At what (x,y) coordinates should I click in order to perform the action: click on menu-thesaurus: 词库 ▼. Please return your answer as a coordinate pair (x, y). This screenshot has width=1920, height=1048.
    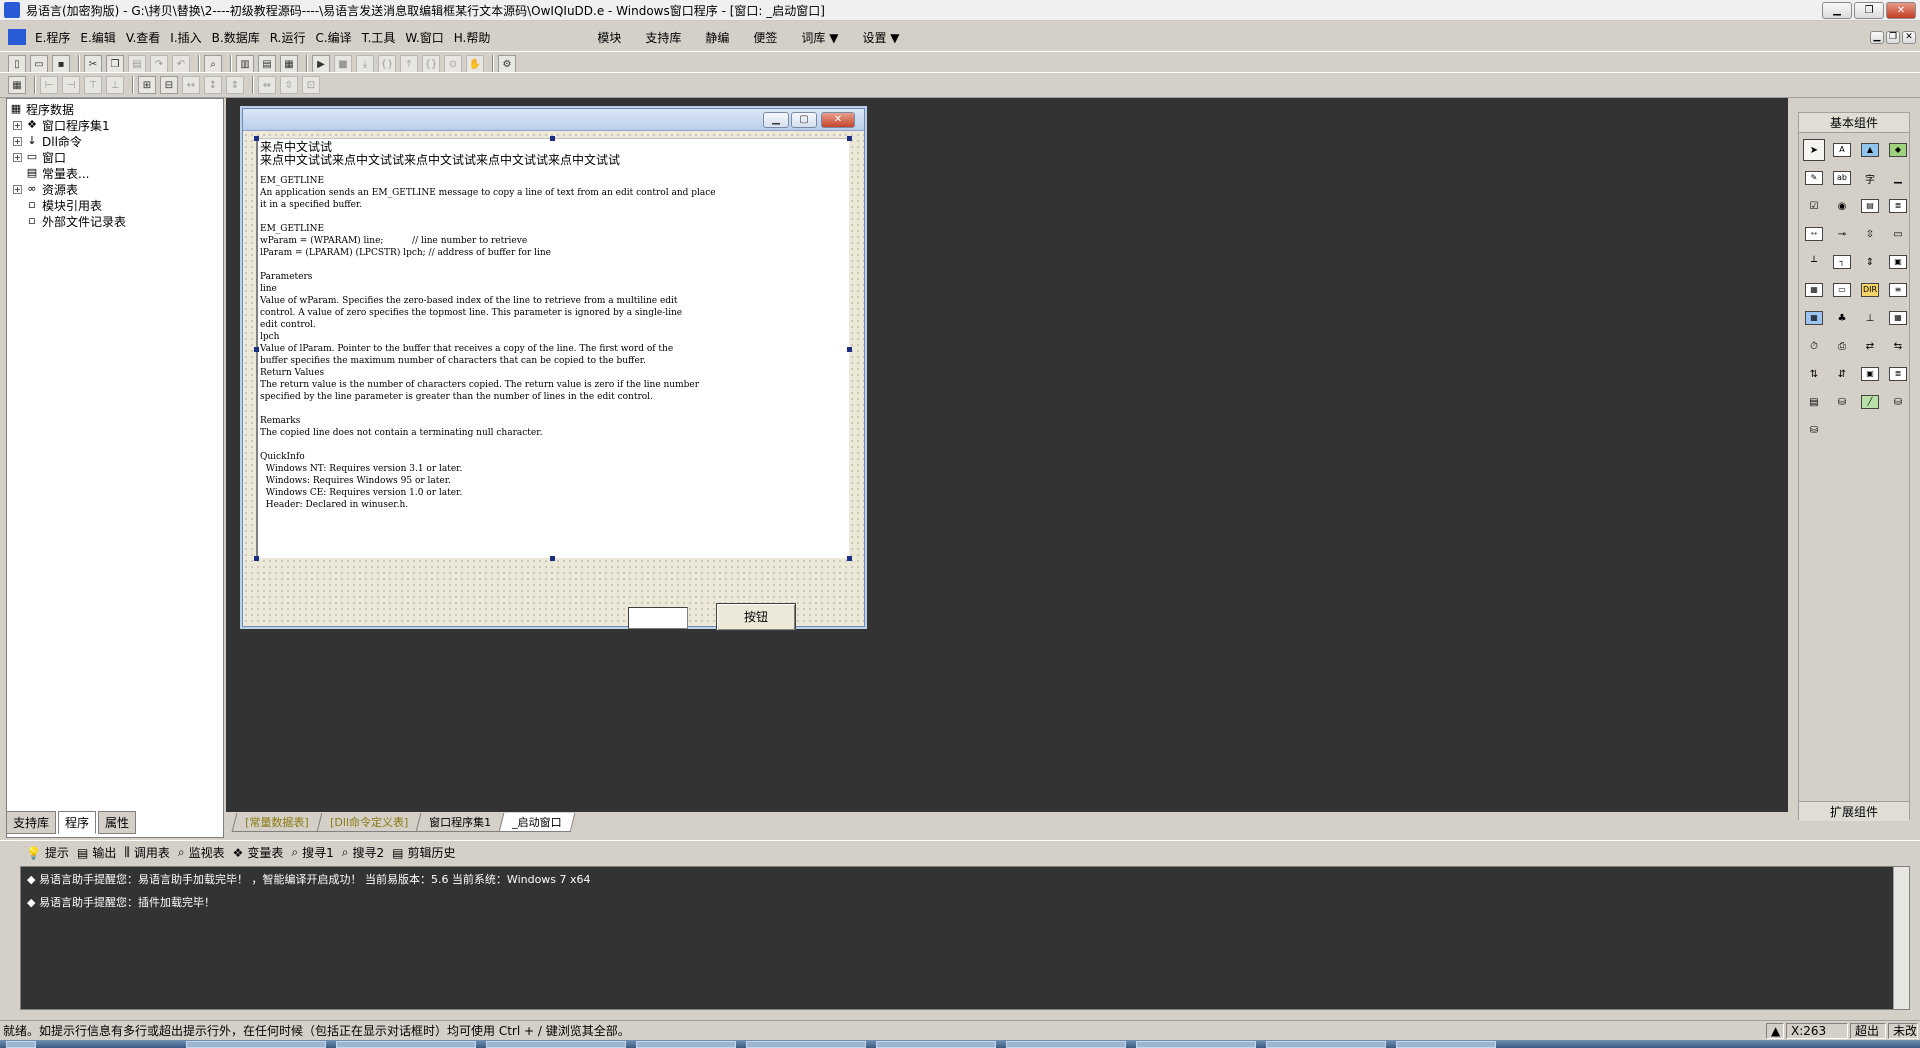
    Looking at the image, I should click on (819, 37).